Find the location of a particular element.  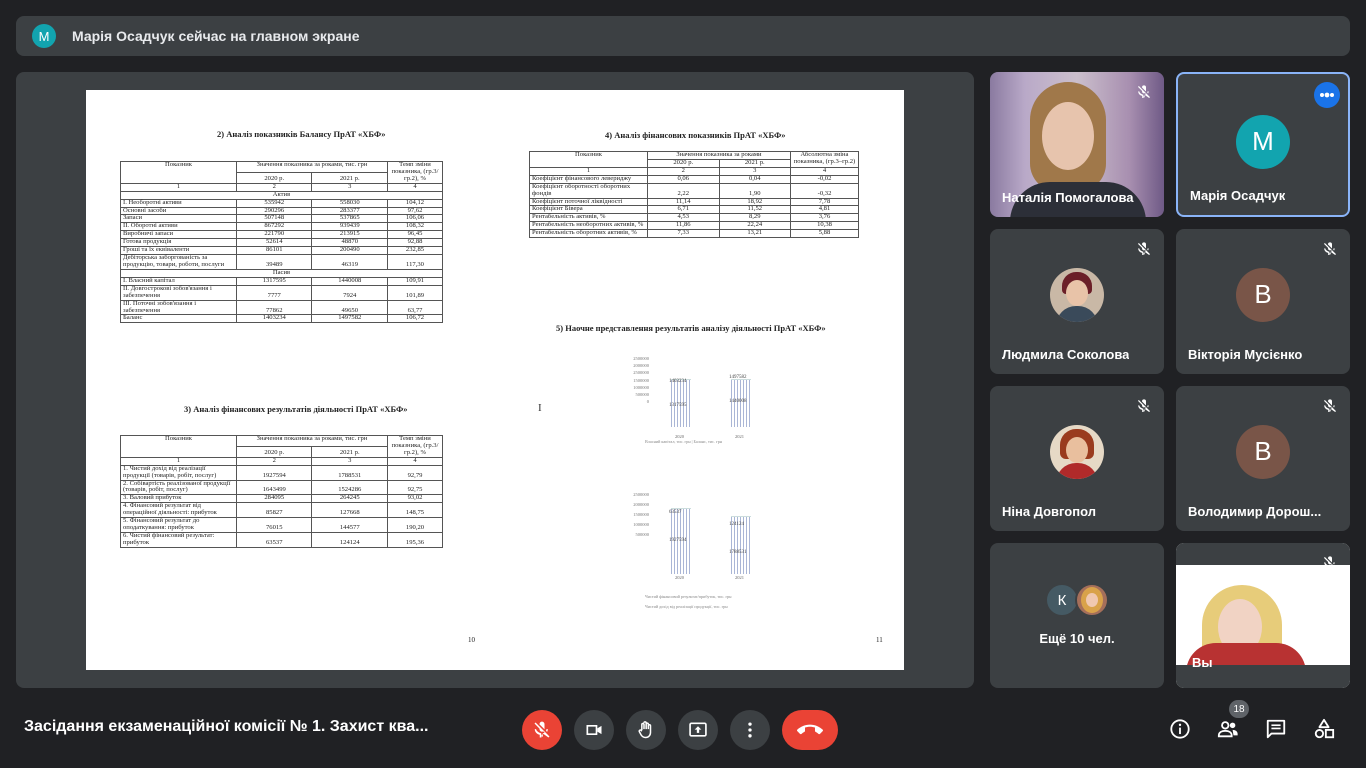

table-cell: 144577 is located at coordinates (349, 525).